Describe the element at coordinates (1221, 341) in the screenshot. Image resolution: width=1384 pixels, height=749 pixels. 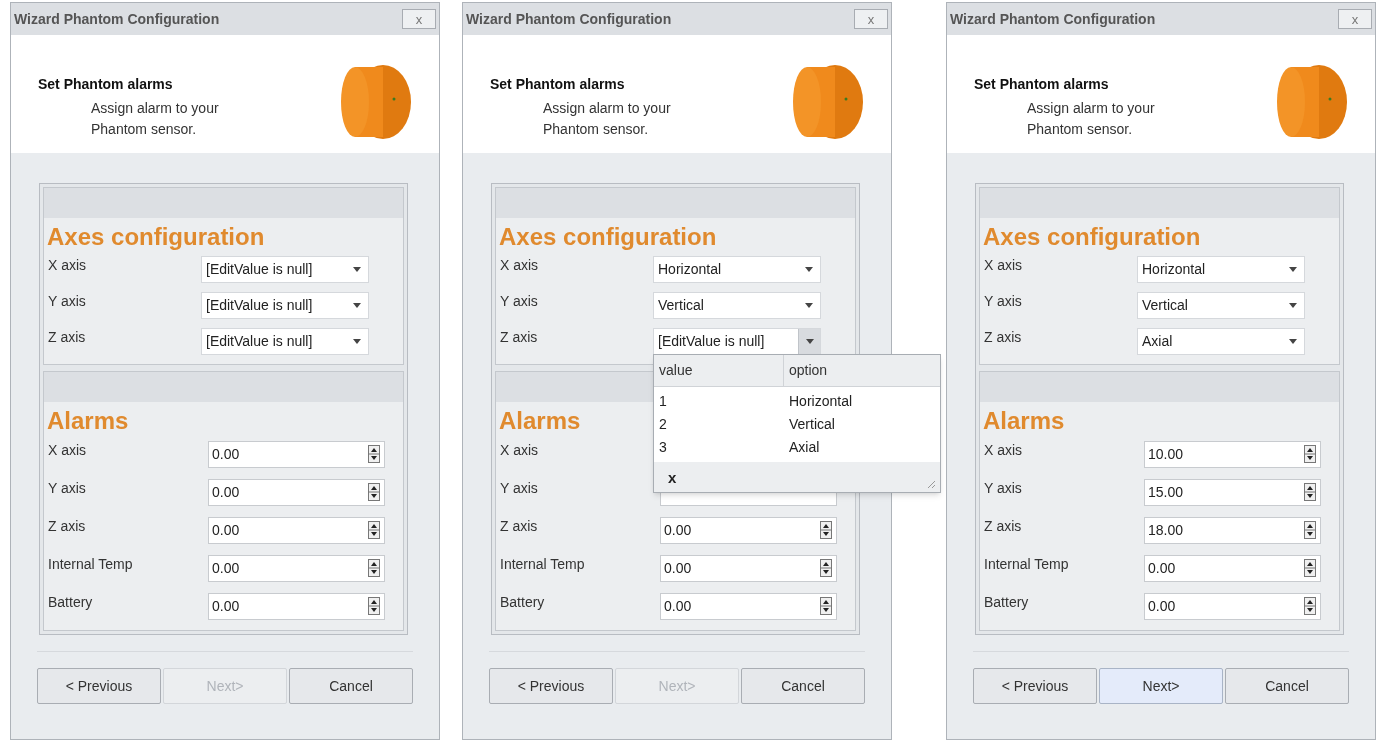
I see `dropdown-field: Axial` at that location.